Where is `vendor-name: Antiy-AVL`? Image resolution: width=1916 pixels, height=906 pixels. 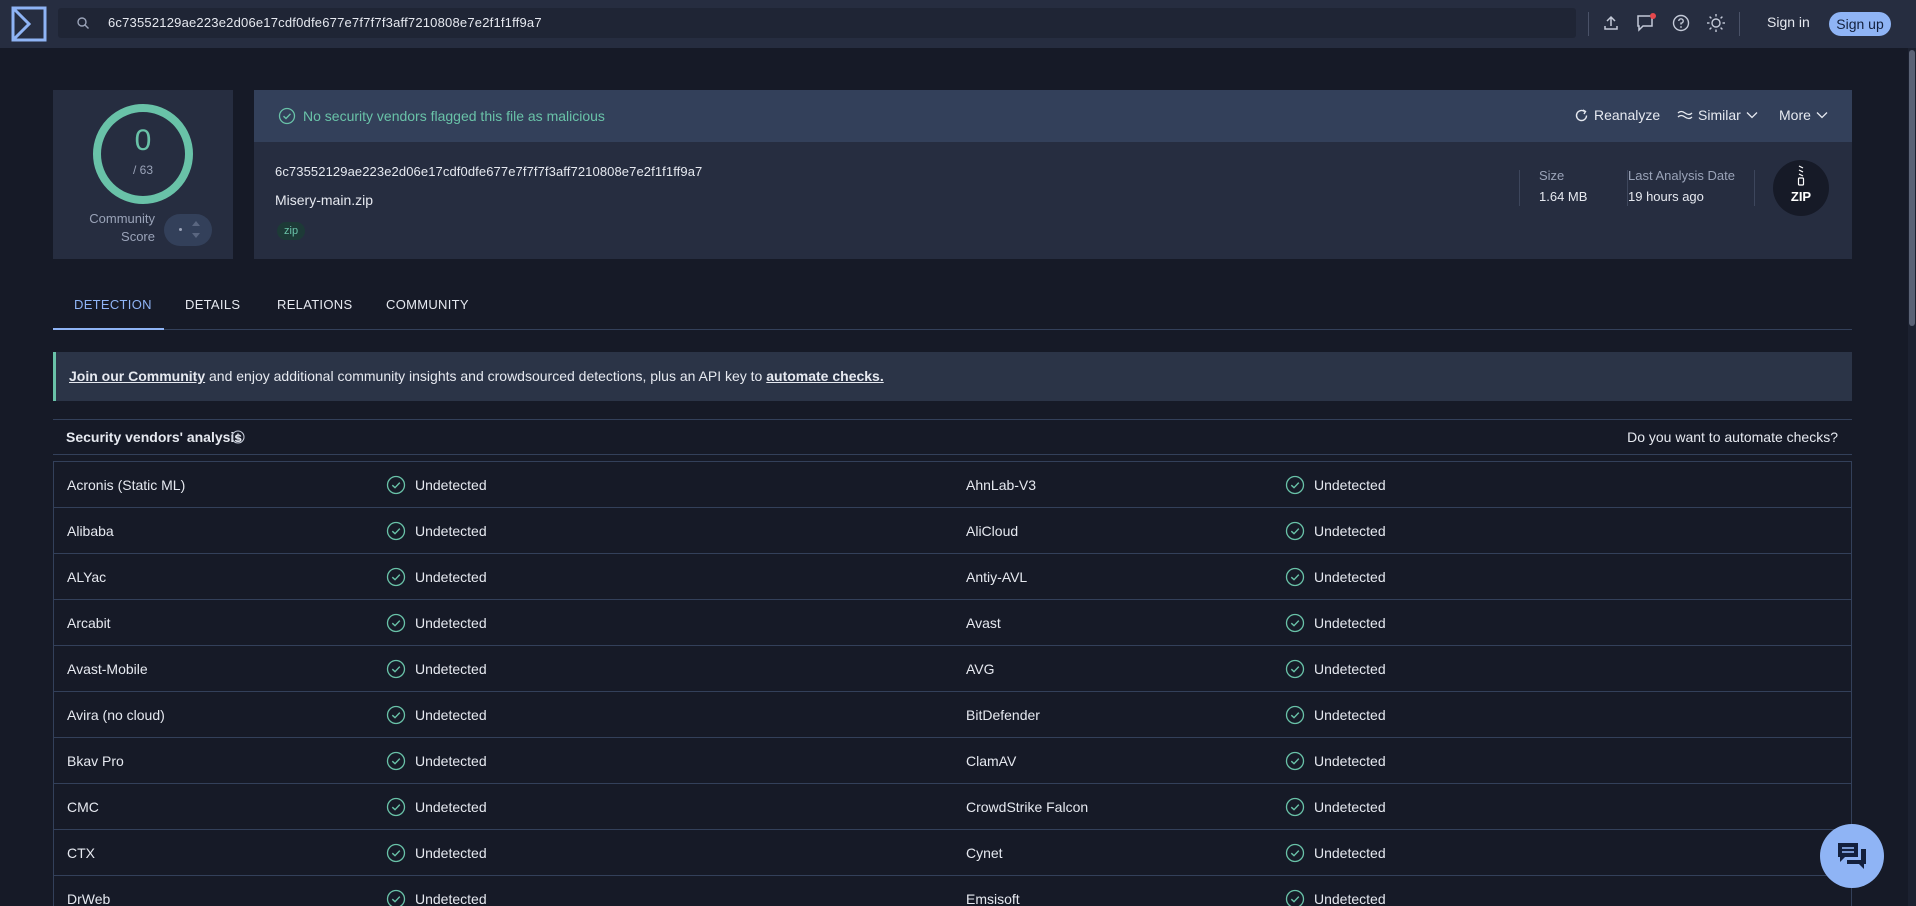
vendor-name: Antiy-AVL is located at coordinates (997, 577).